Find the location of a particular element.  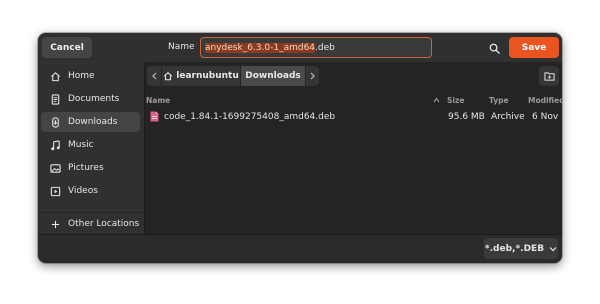

sidebar-item-label: Home is located at coordinates (81, 76).